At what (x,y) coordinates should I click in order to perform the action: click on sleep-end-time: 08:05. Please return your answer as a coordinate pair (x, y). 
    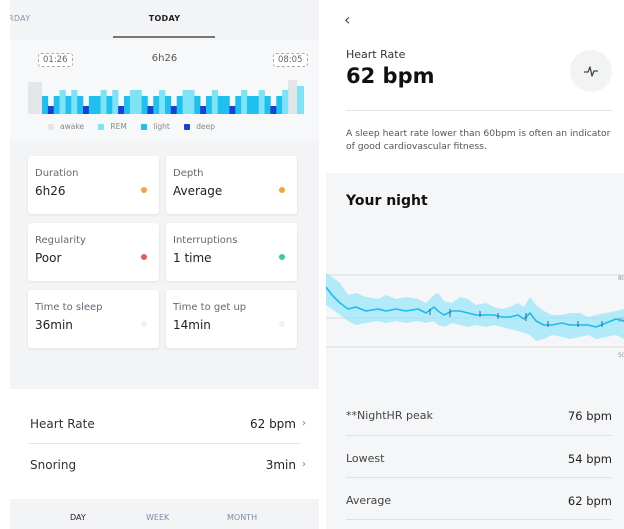
    Looking at the image, I should click on (290, 60).